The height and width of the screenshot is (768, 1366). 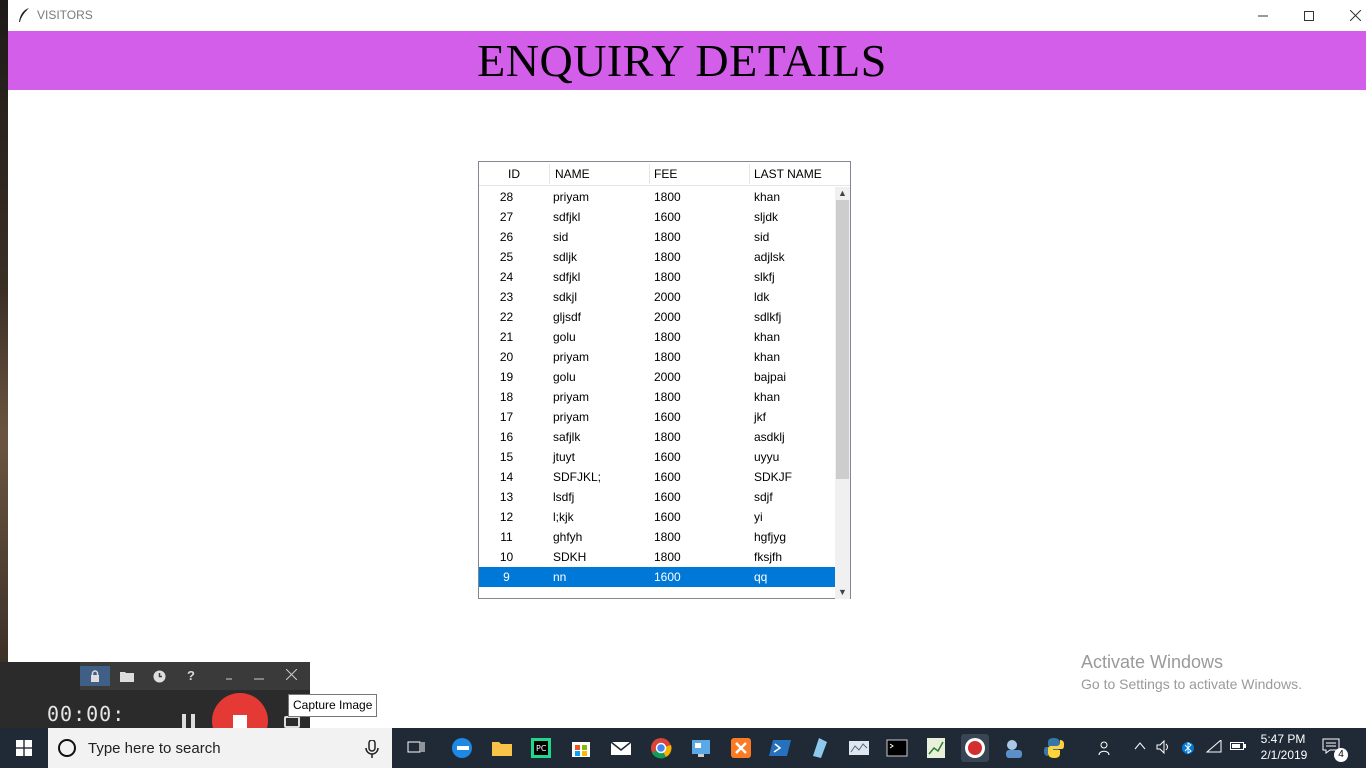 I want to click on lock-icon, so click(x=95, y=676).